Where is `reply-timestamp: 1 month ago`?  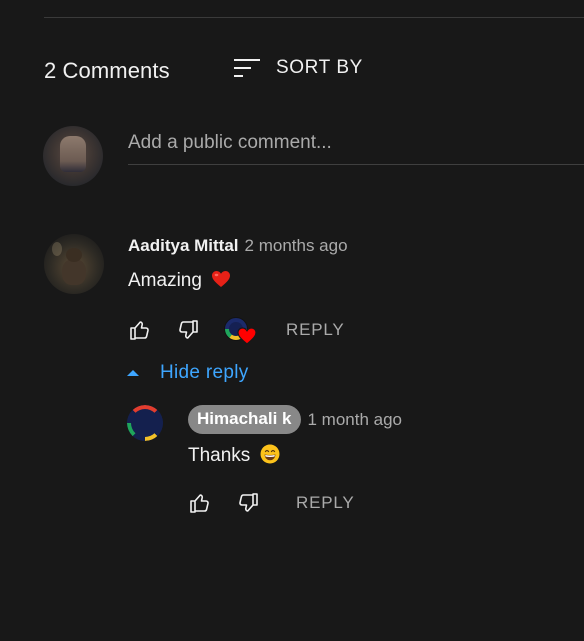 reply-timestamp: 1 month ago is located at coordinates (355, 420).